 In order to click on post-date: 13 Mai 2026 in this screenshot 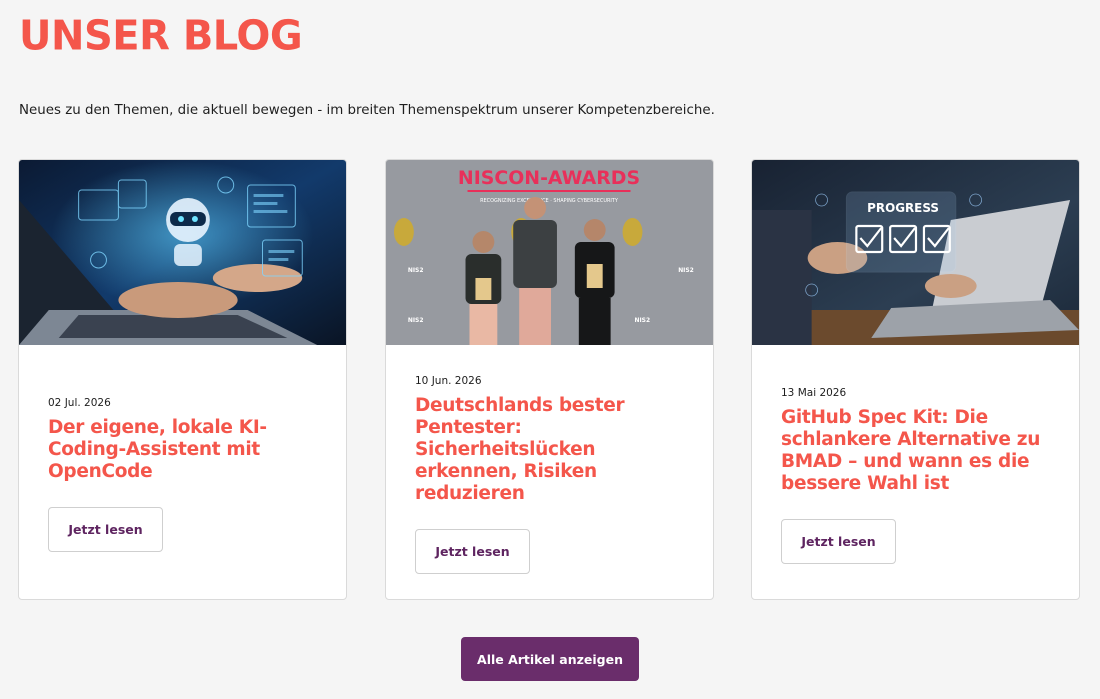, I will do `click(814, 393)`.